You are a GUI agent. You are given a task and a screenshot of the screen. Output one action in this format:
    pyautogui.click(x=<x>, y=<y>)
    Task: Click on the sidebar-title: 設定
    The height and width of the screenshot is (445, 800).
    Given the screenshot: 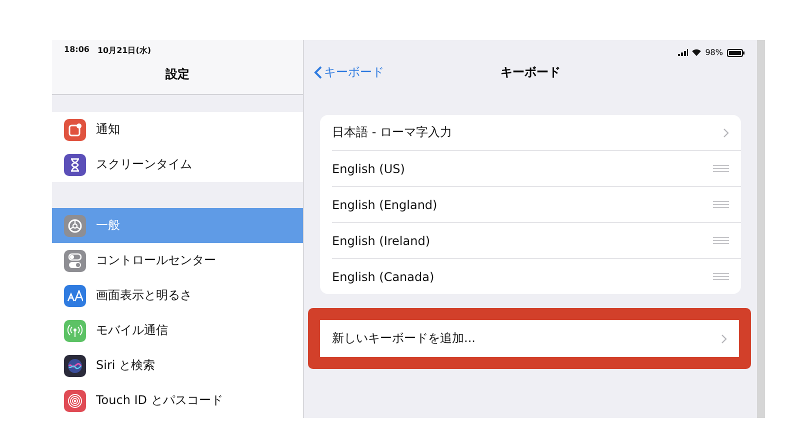 What is the action you would take?
    pyautogui.click(x=178, y=74)
    